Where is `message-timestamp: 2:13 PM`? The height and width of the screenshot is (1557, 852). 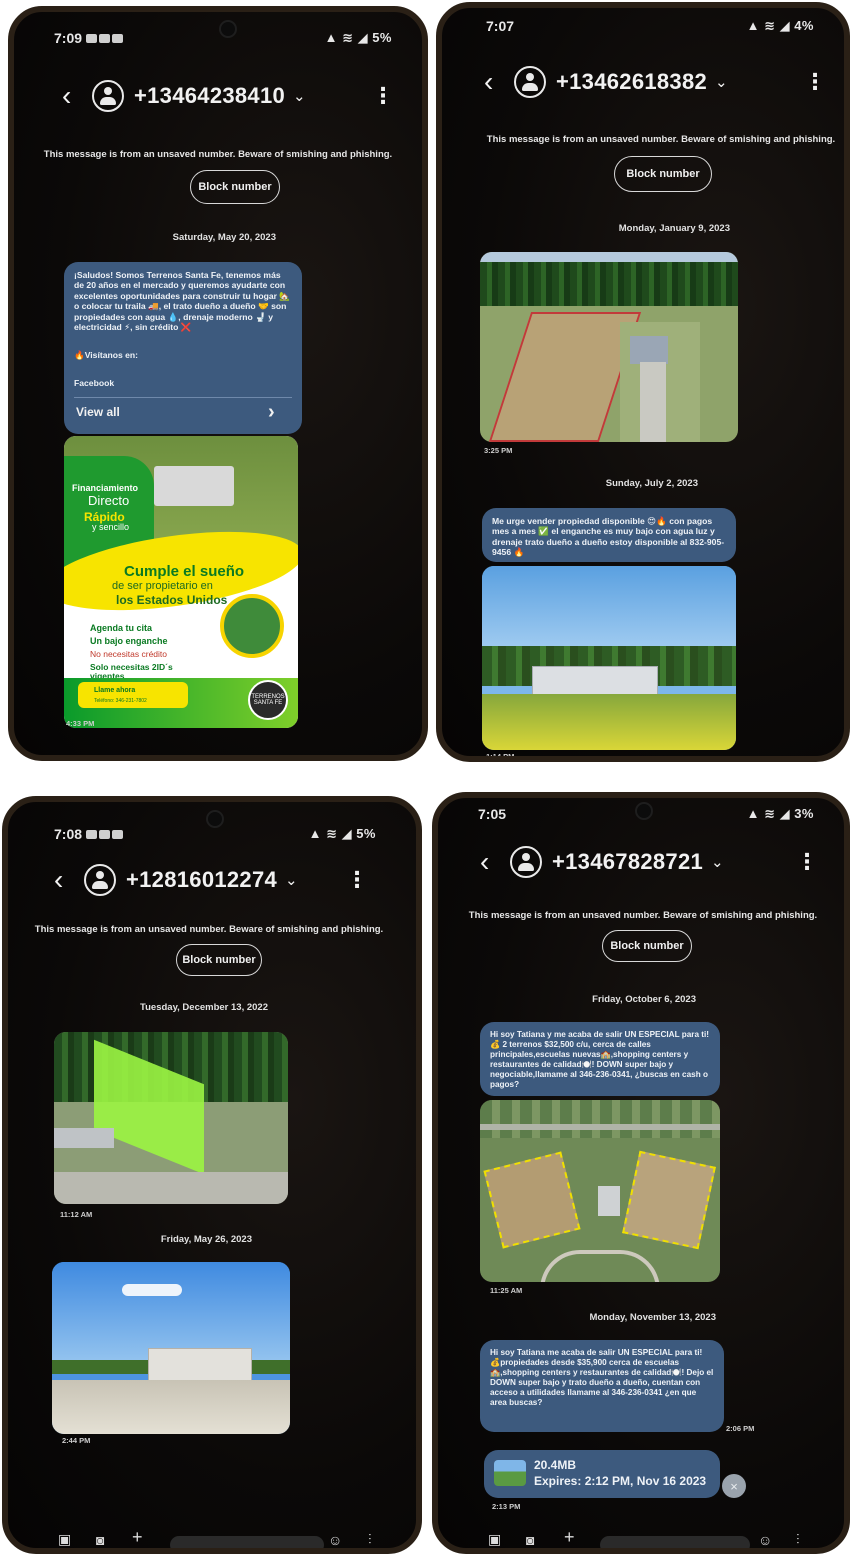
message-timestamp: 2:13 PM is located at coordinates (506, 1506).